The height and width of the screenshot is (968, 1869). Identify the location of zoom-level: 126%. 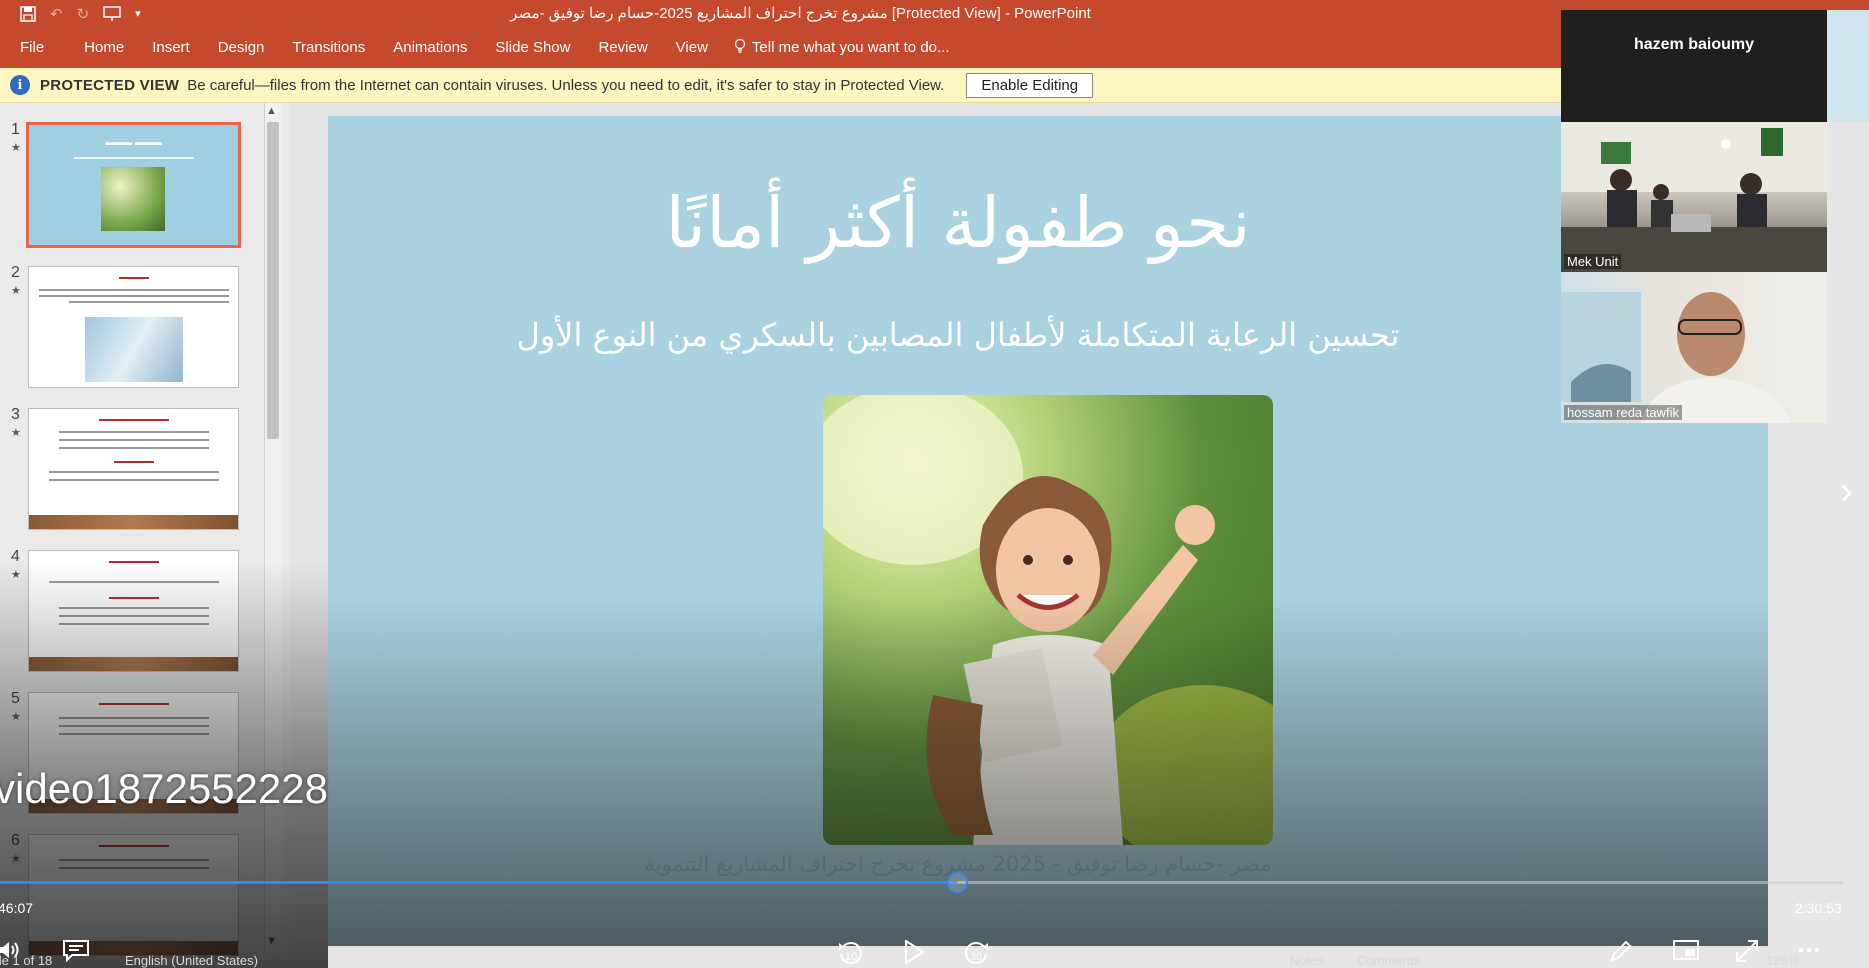
(1782, 960).